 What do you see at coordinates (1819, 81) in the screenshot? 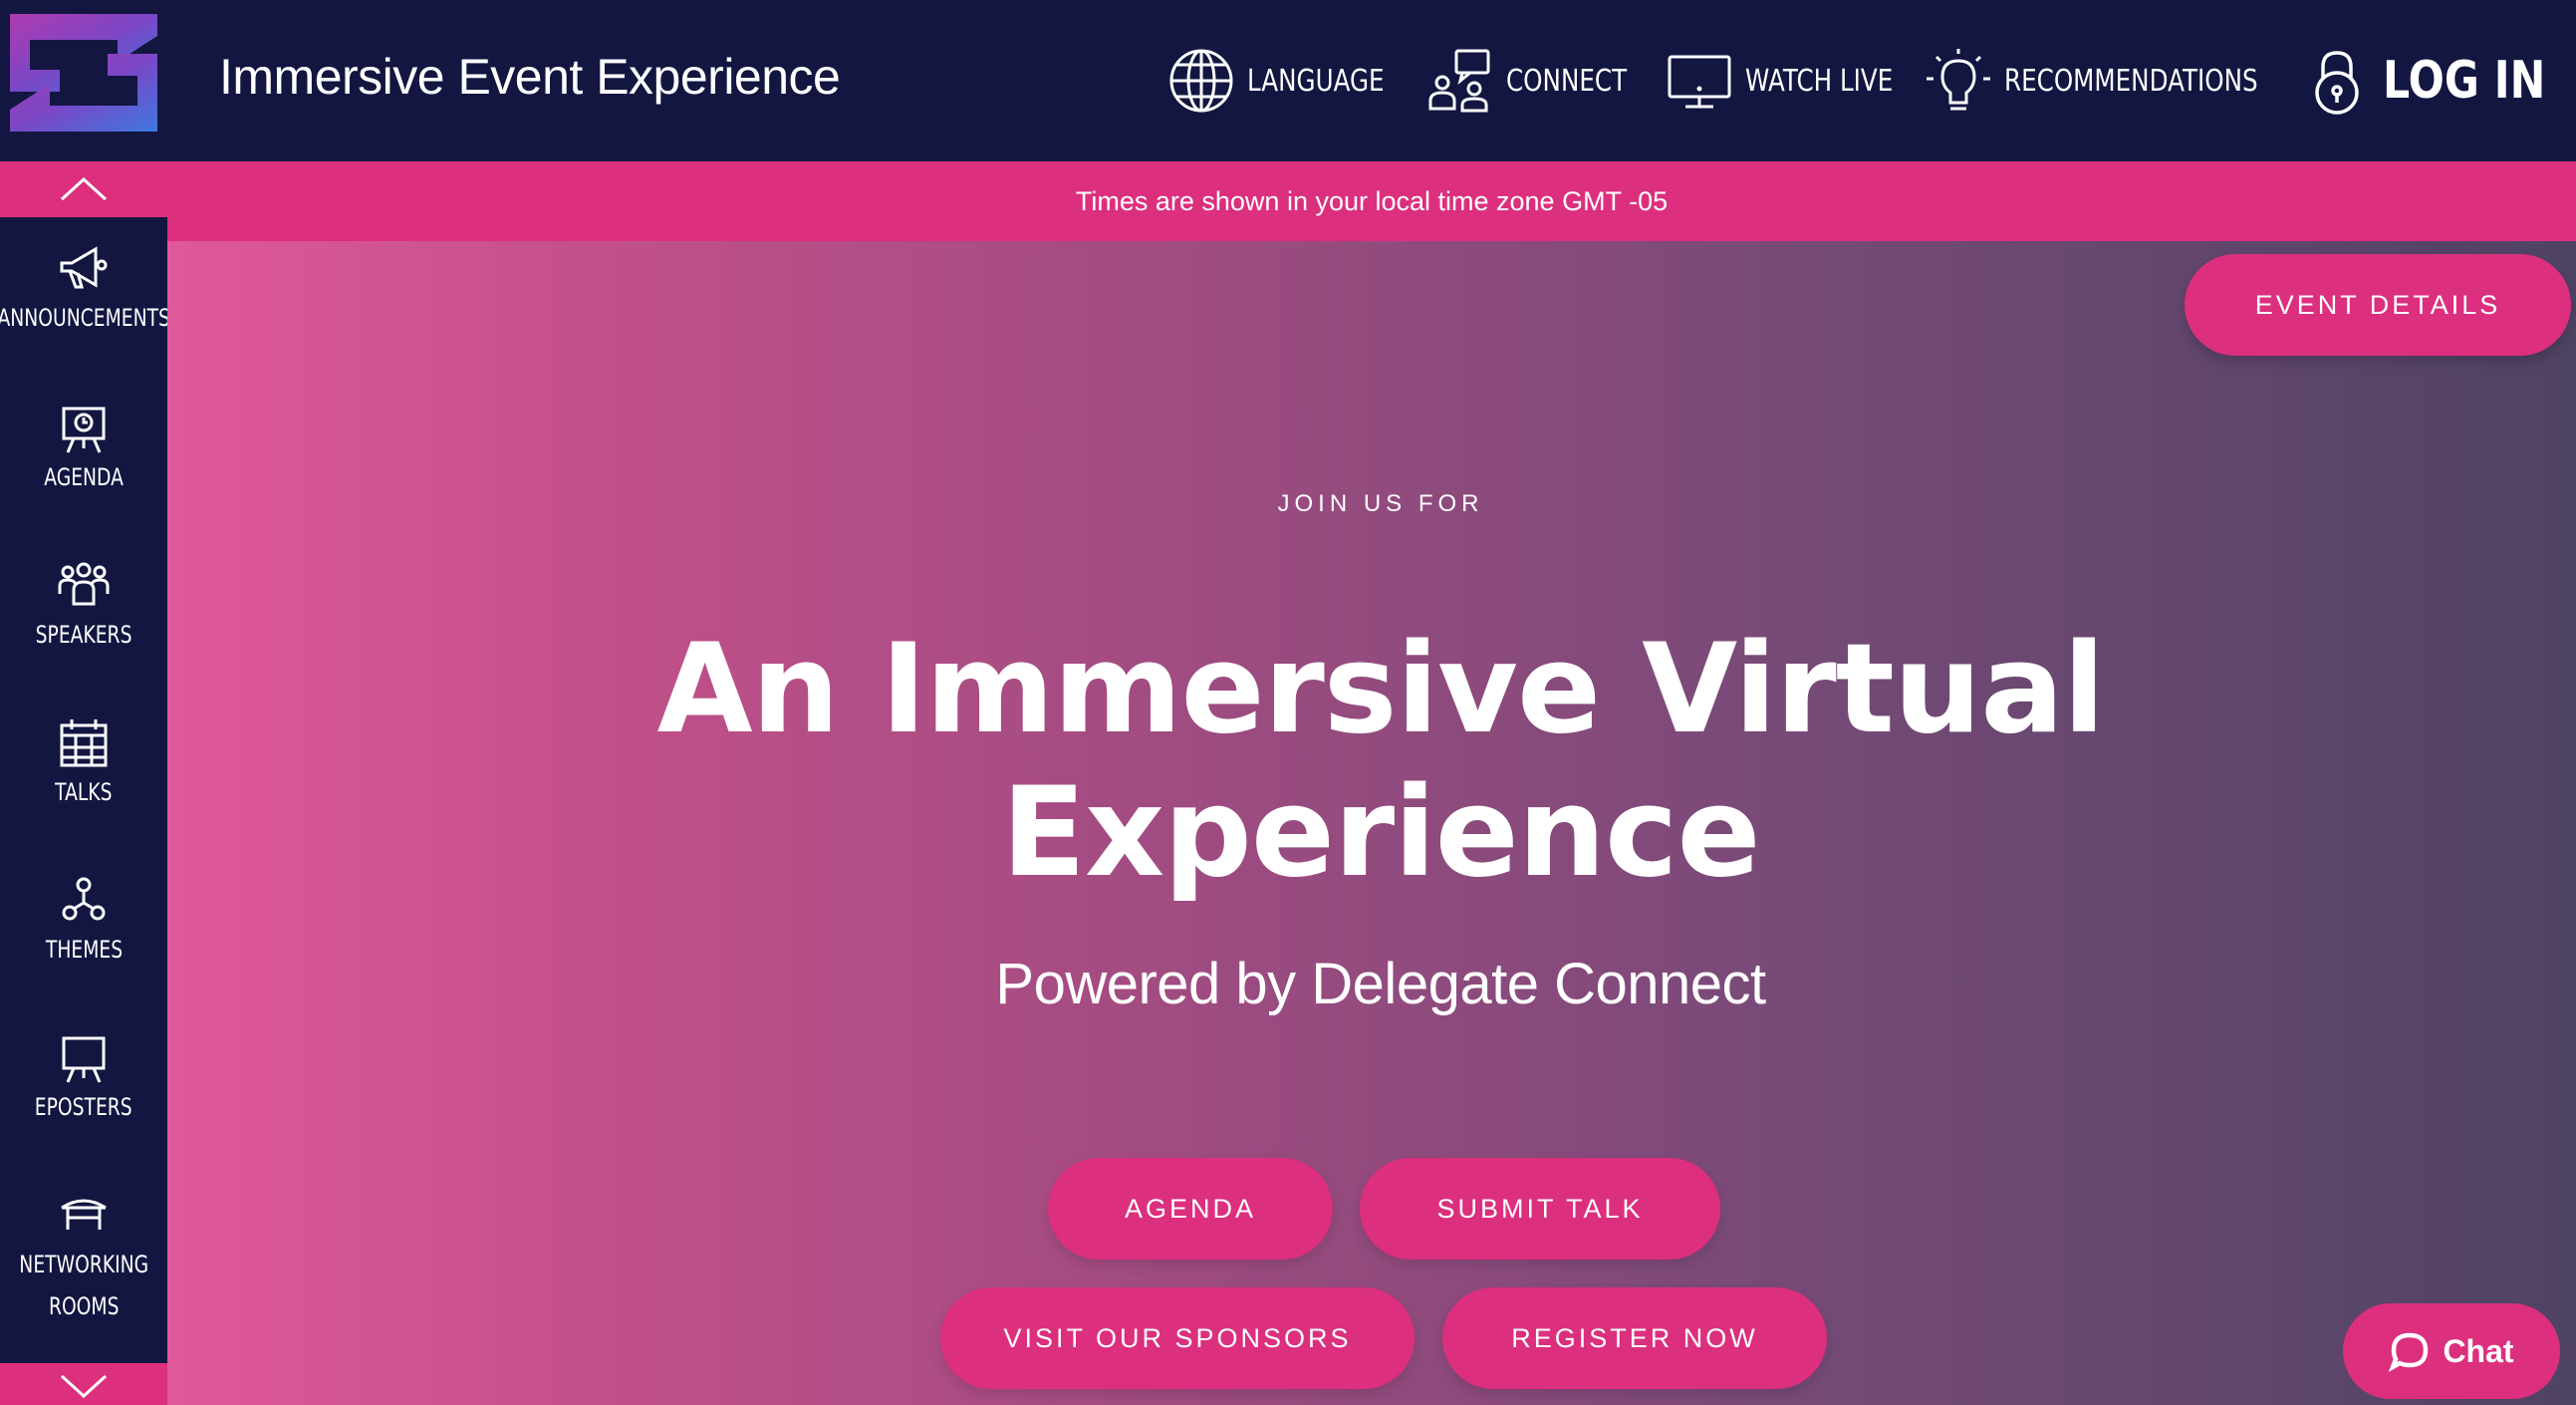
I see `nav-watch-live-label: WATCH LIVE` at bounding box center [1819, 81].